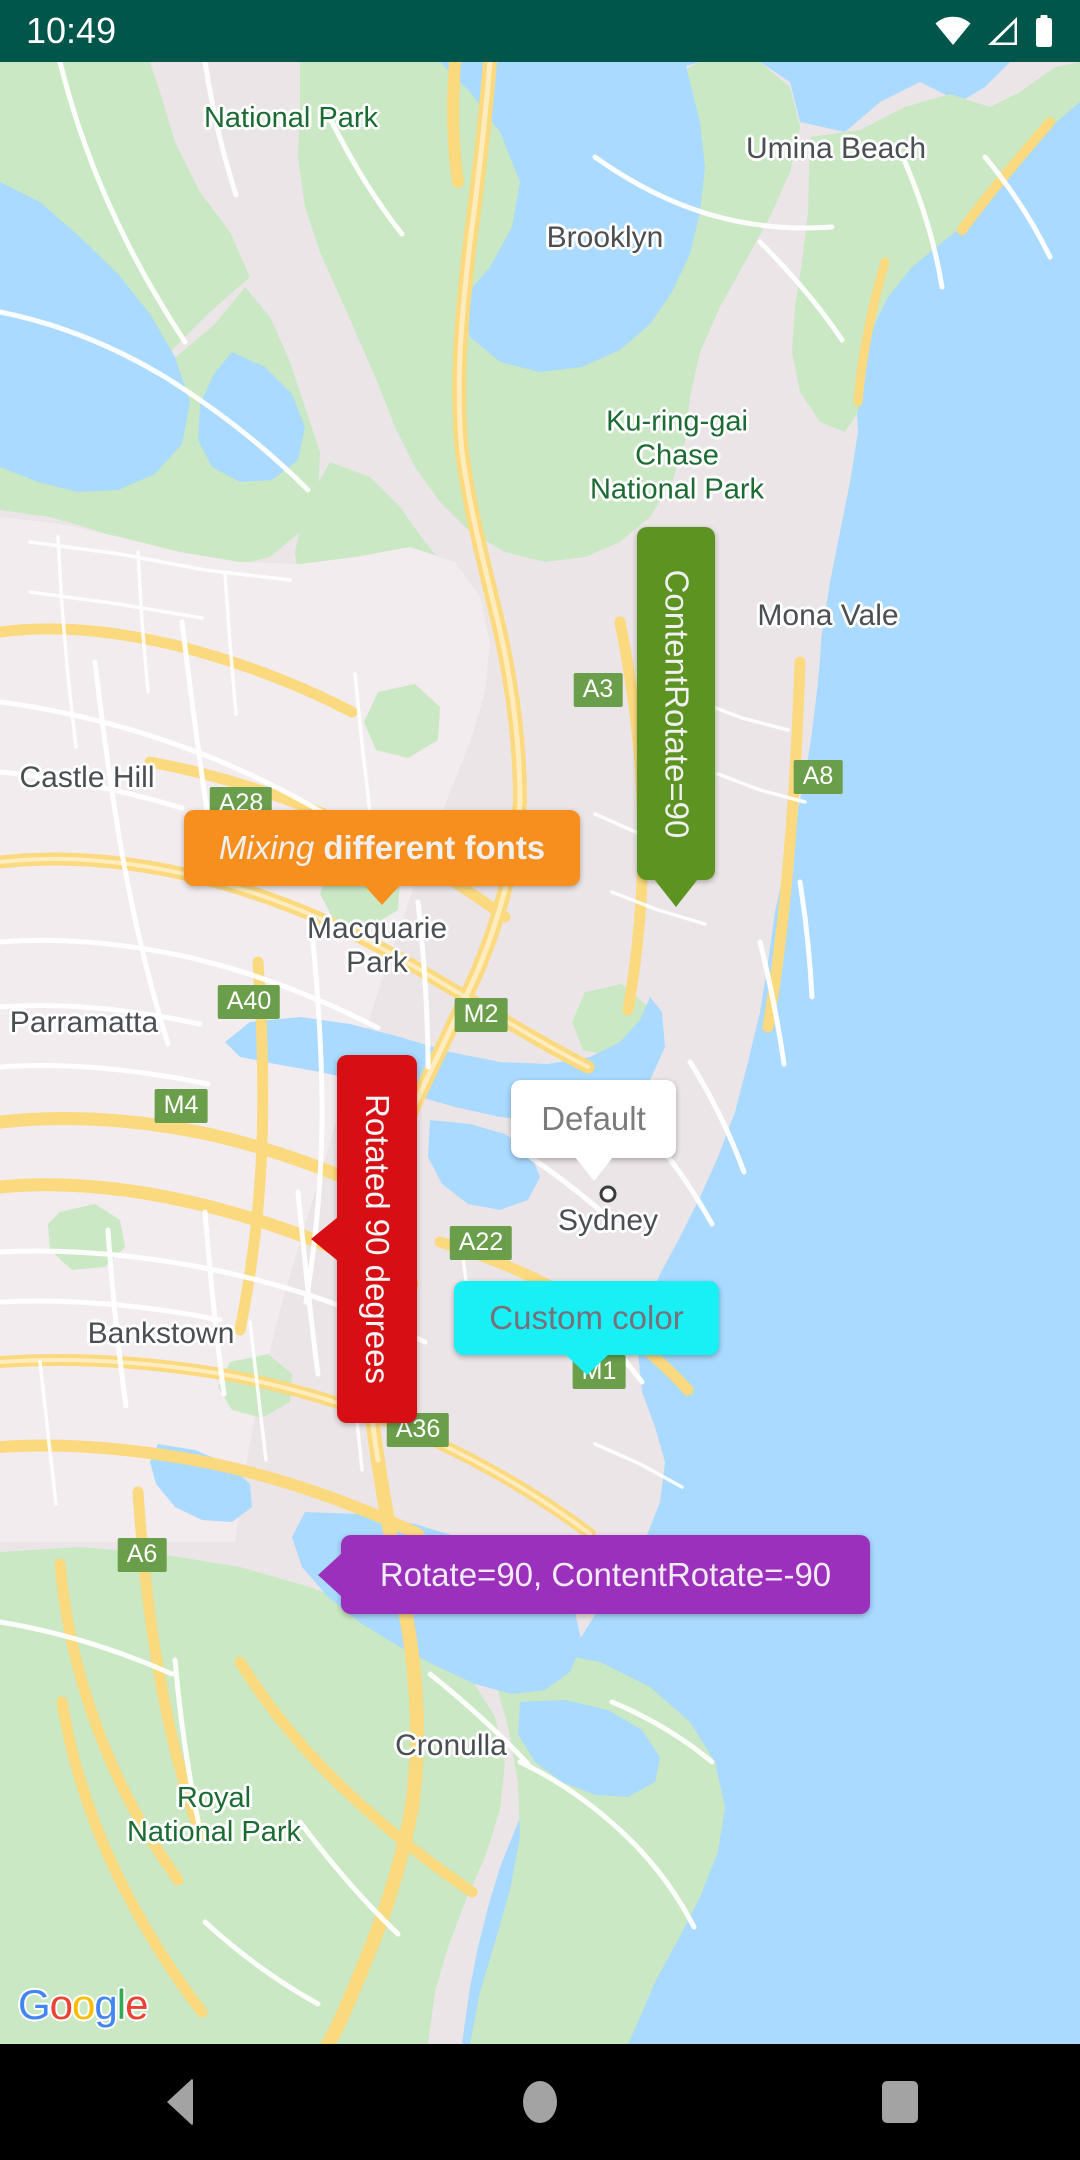 The width and height of the screenshot is (1080, 2160). I want to click on circle-icon, so click(540, 2102).